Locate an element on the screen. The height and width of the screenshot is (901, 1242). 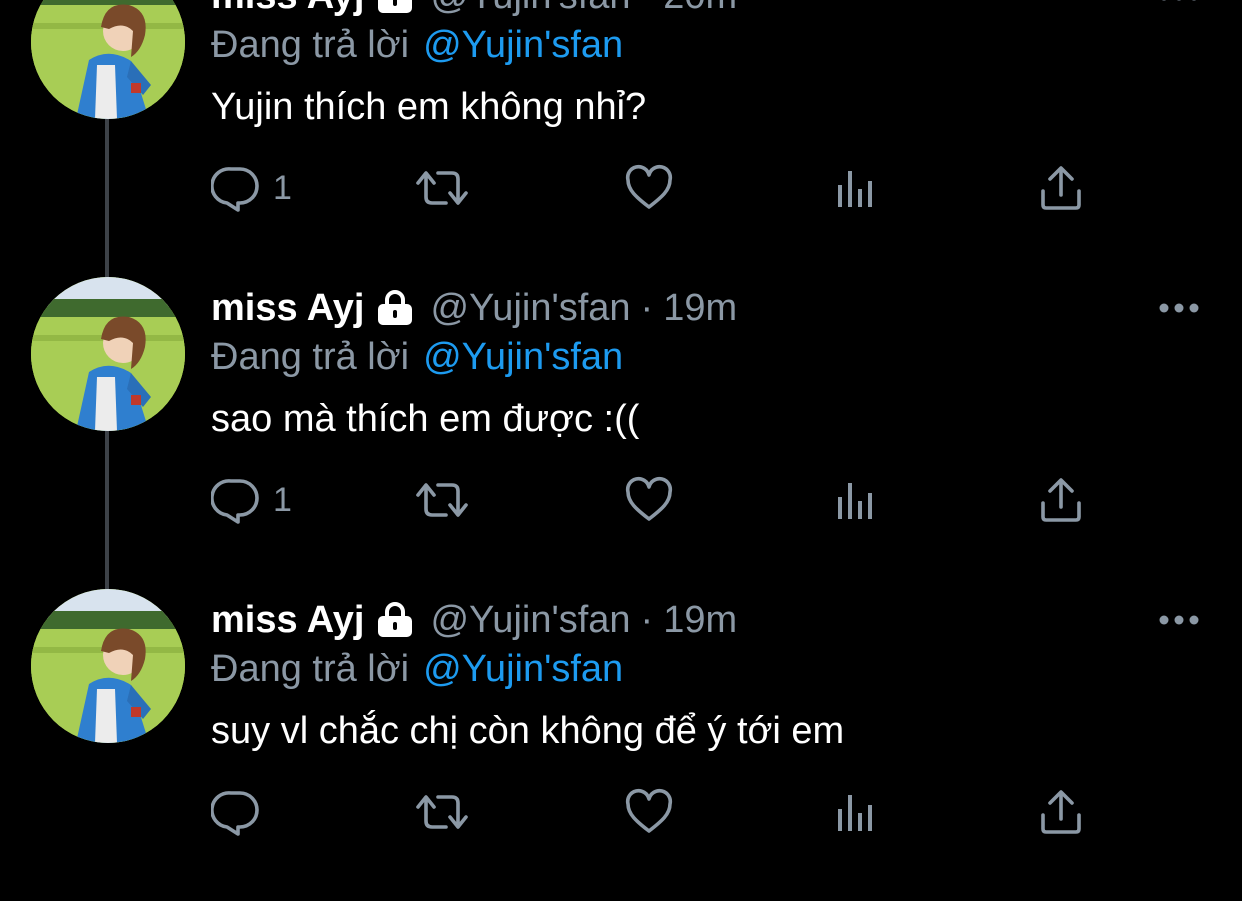
tweet-text: Yujin thích em không nhỉ? is located at coordinates (429, 106).